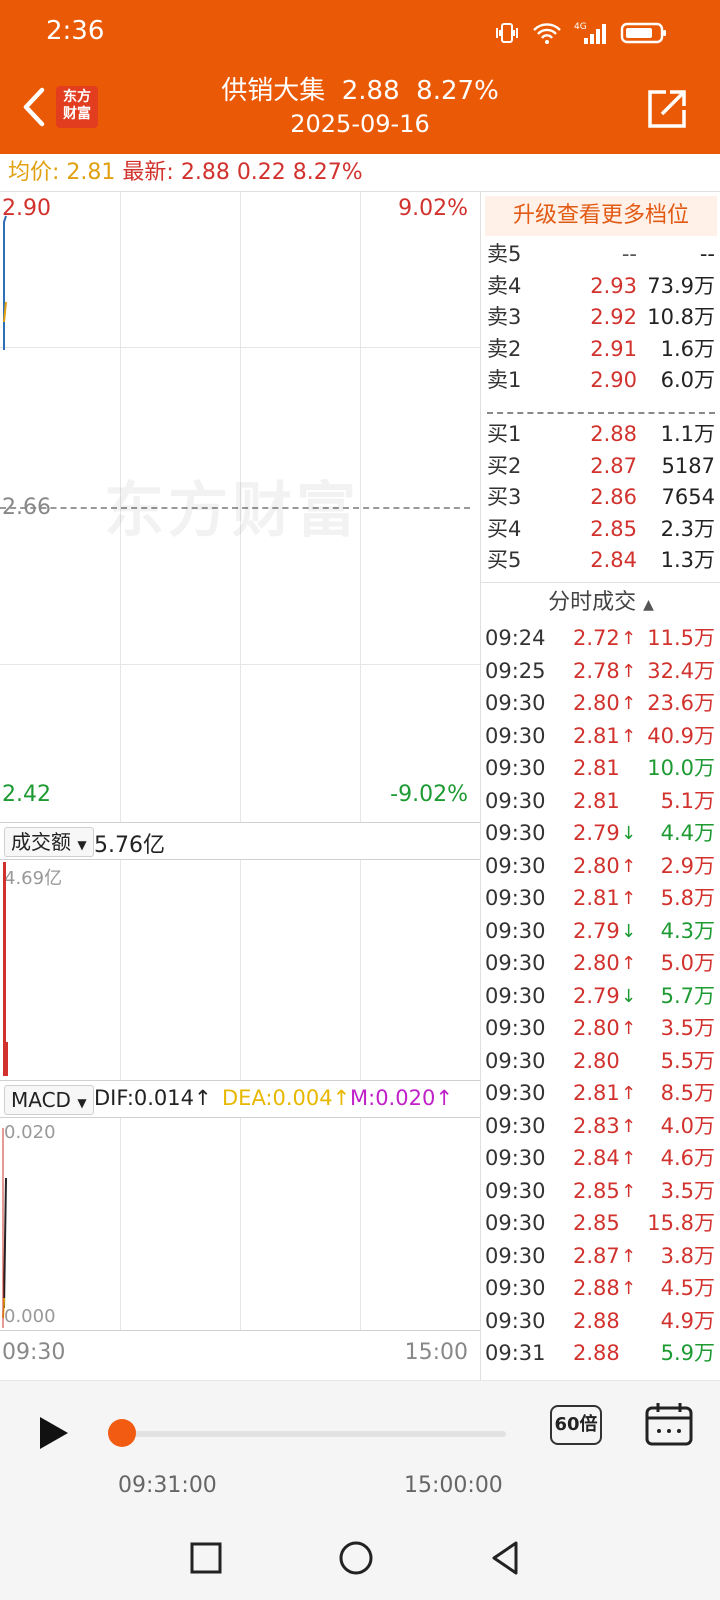 The height and width of the screenshot is (1600, 720). Describe the element at coordinates (314, 1434) in the screenshot. I see `progress-track` at that location.